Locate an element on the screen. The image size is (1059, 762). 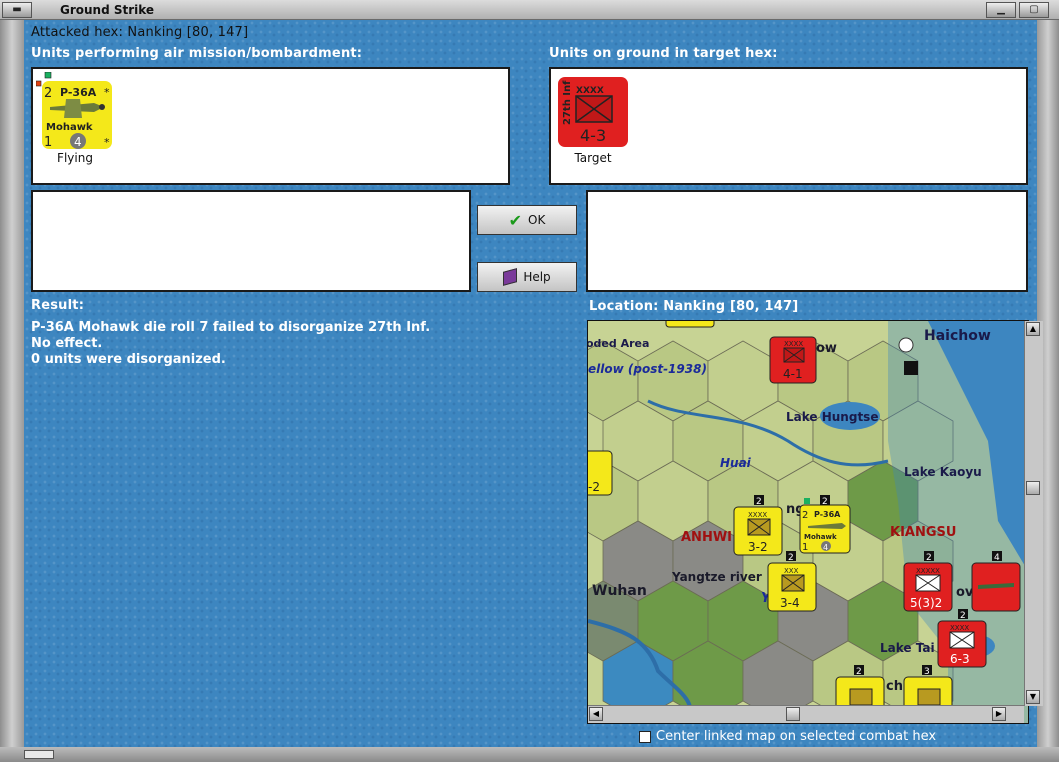
result-label: Result: is located at coordinates (58, 305).